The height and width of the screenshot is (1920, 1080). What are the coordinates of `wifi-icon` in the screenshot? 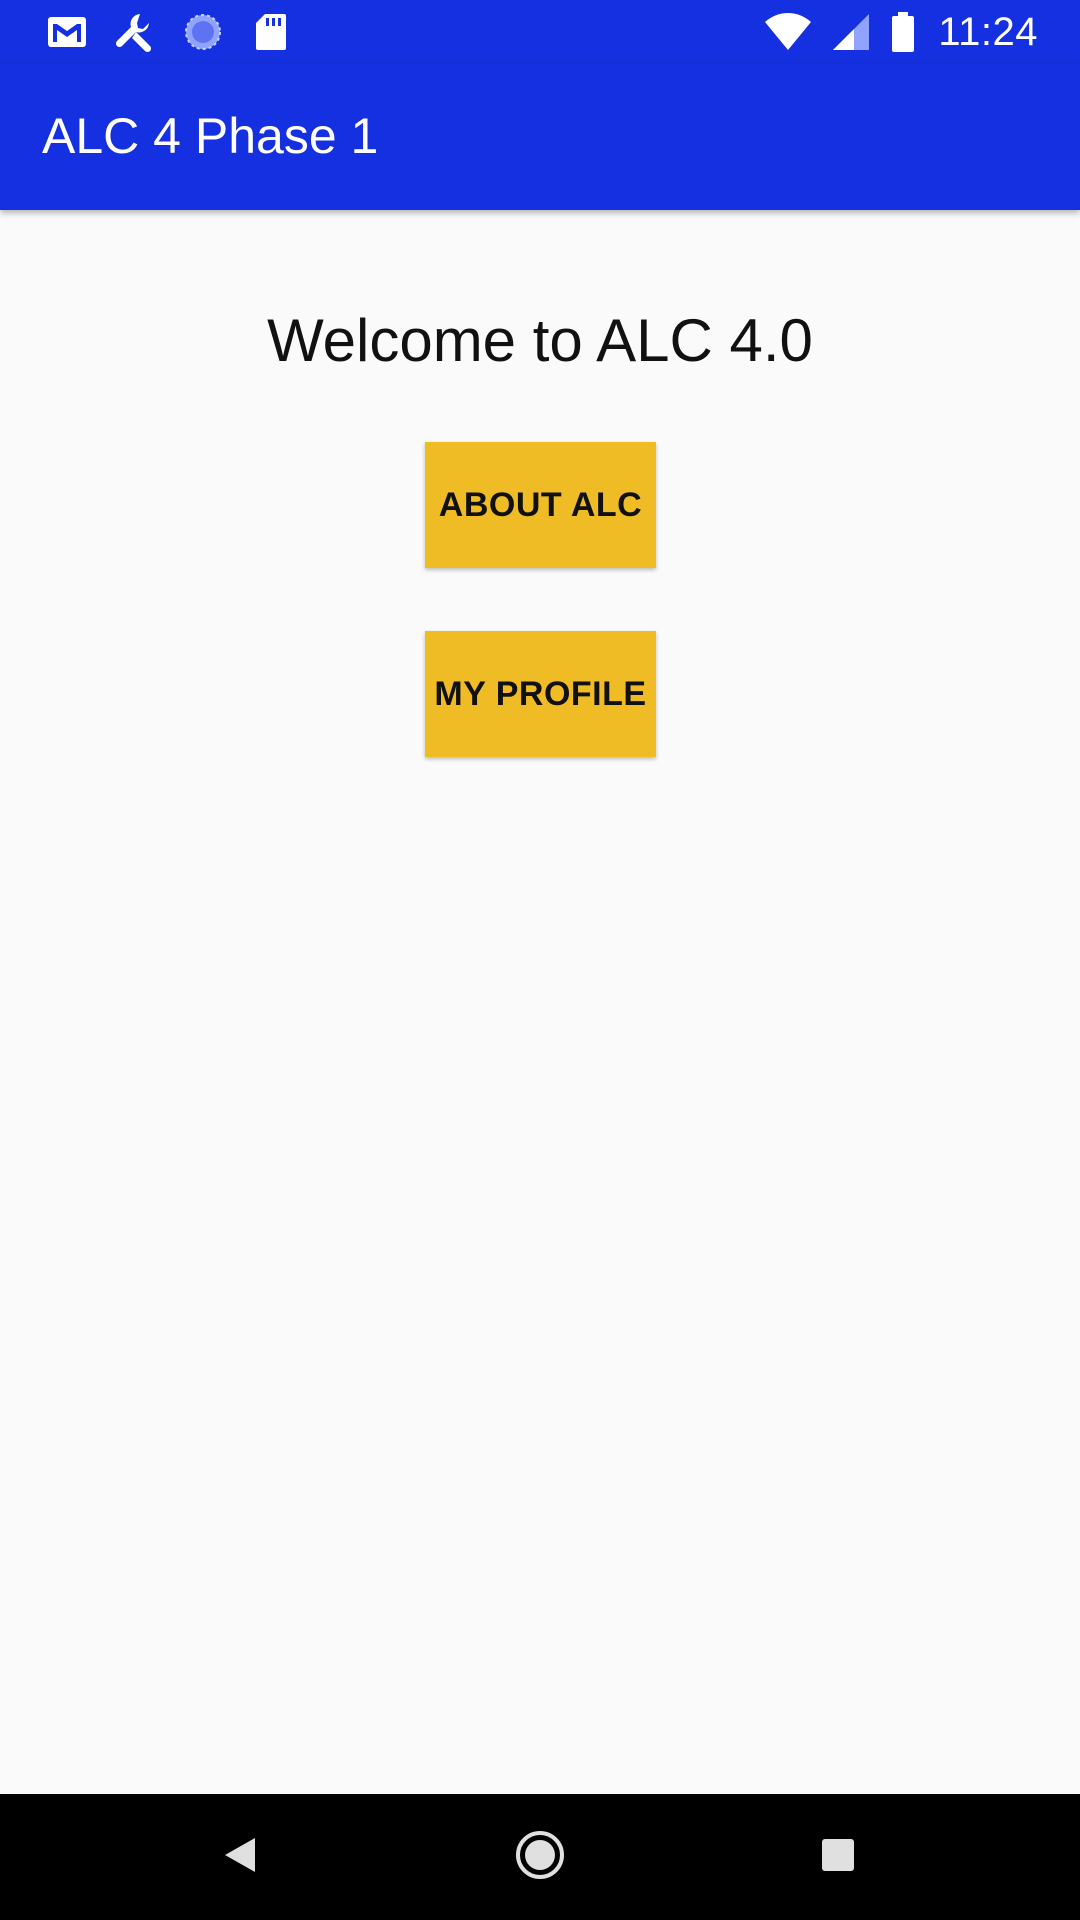 It's located at (788, 32).